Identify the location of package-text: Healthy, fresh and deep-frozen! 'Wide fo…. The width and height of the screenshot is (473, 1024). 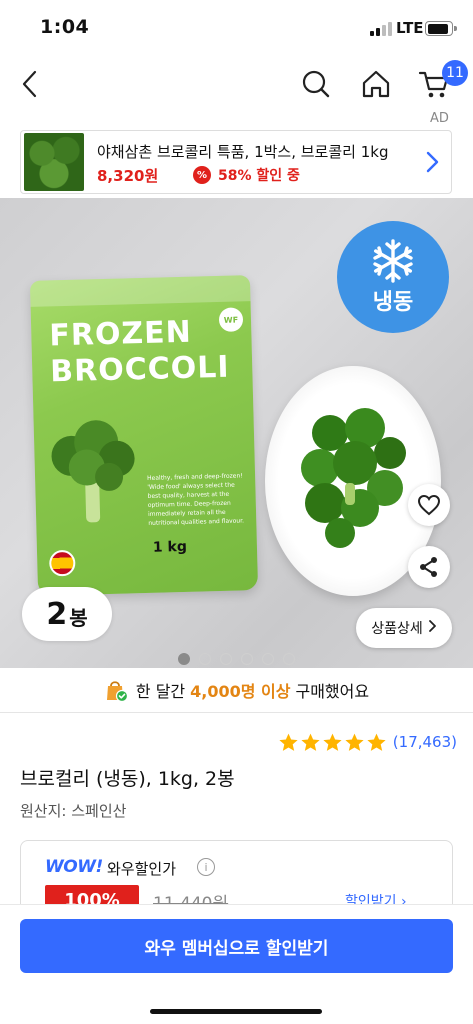
(196, 499).